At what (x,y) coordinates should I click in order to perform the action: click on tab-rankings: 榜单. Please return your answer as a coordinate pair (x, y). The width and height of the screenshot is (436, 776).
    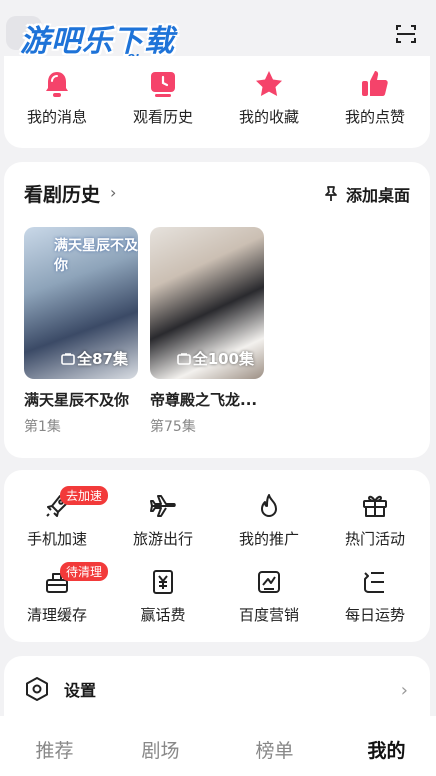
    Looking at the image, I should click on (274, 749).